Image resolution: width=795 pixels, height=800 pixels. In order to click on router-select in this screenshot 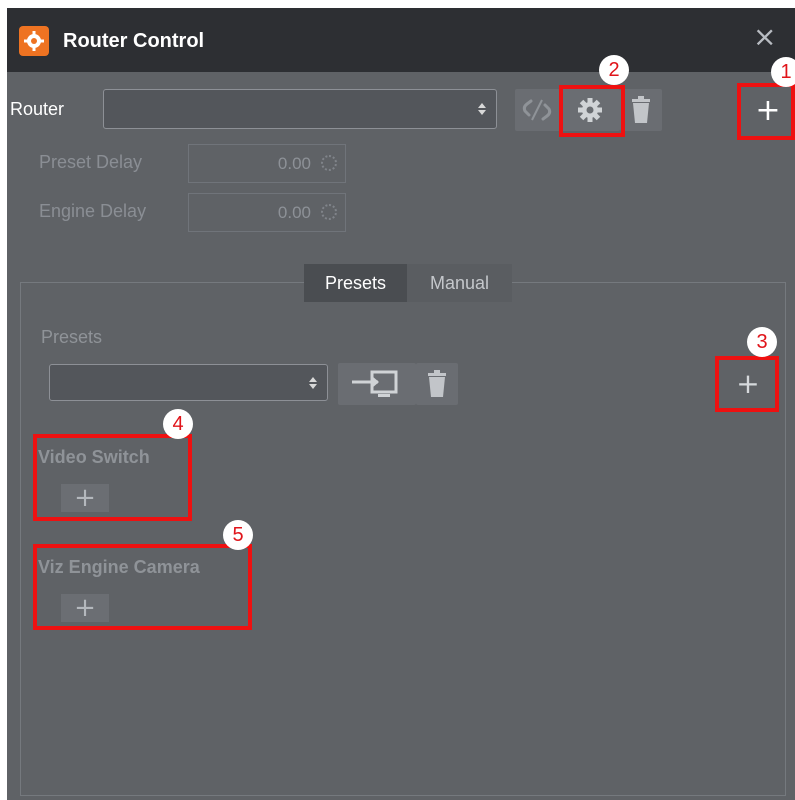, I will do `click(300, 109)`.